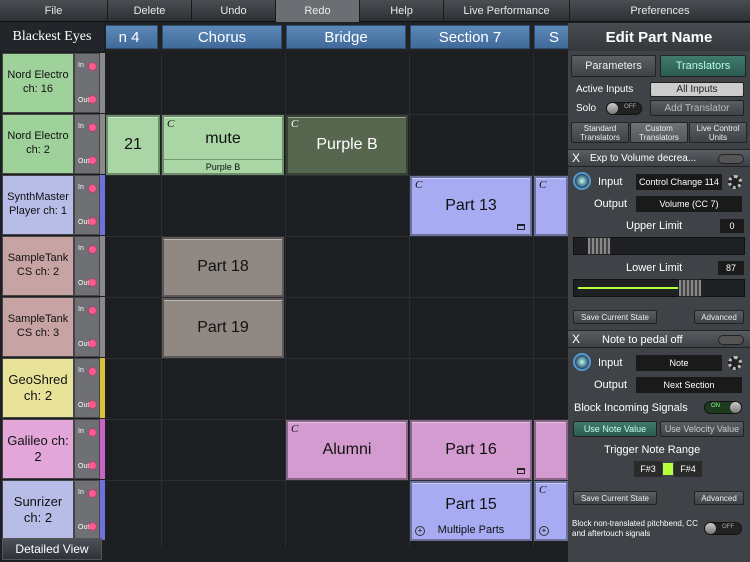 The image size is (750, 562). Describe the element at coordinates (471, 450) in the screenshot. I see `clip-part-16: Part 16` at that location.